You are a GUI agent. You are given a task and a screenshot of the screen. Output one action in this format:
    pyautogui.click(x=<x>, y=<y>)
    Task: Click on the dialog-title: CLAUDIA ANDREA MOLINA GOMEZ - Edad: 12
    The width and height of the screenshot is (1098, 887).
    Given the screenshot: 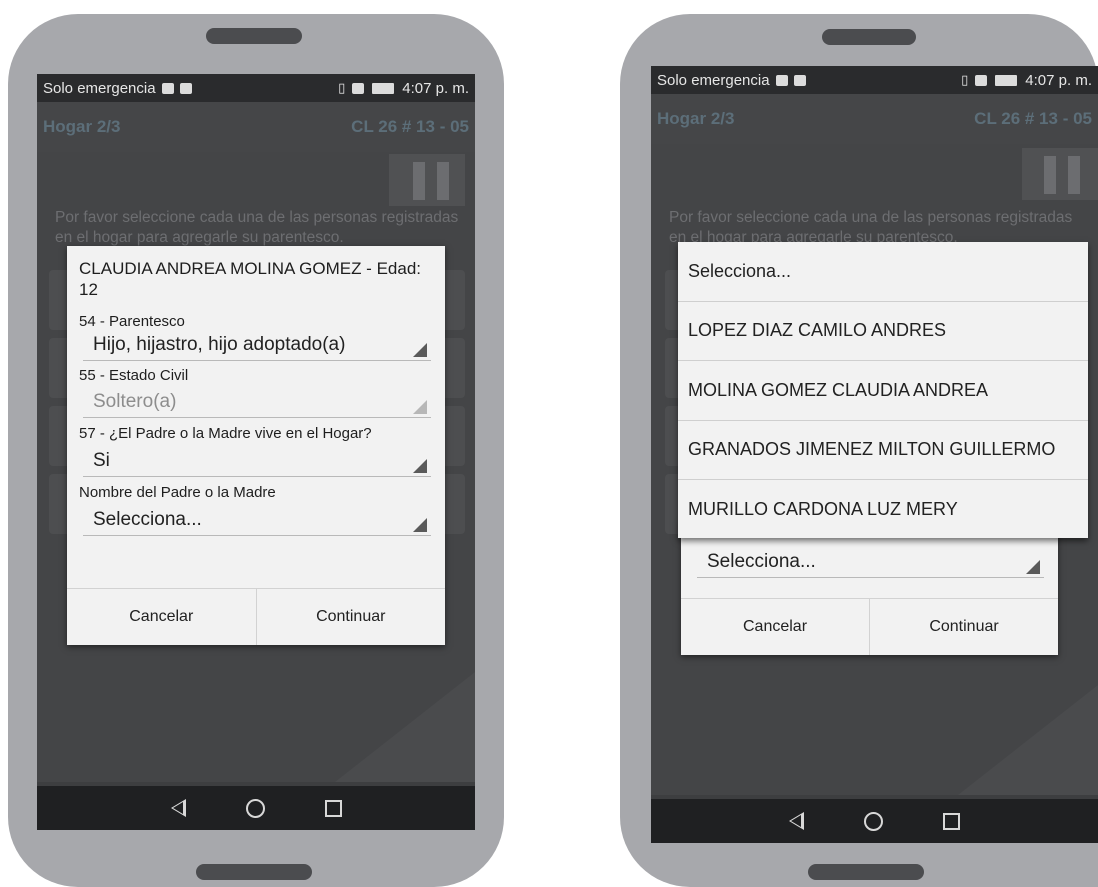 What is the action you would take?
    pyautogui.click(x=250, y=279)
    